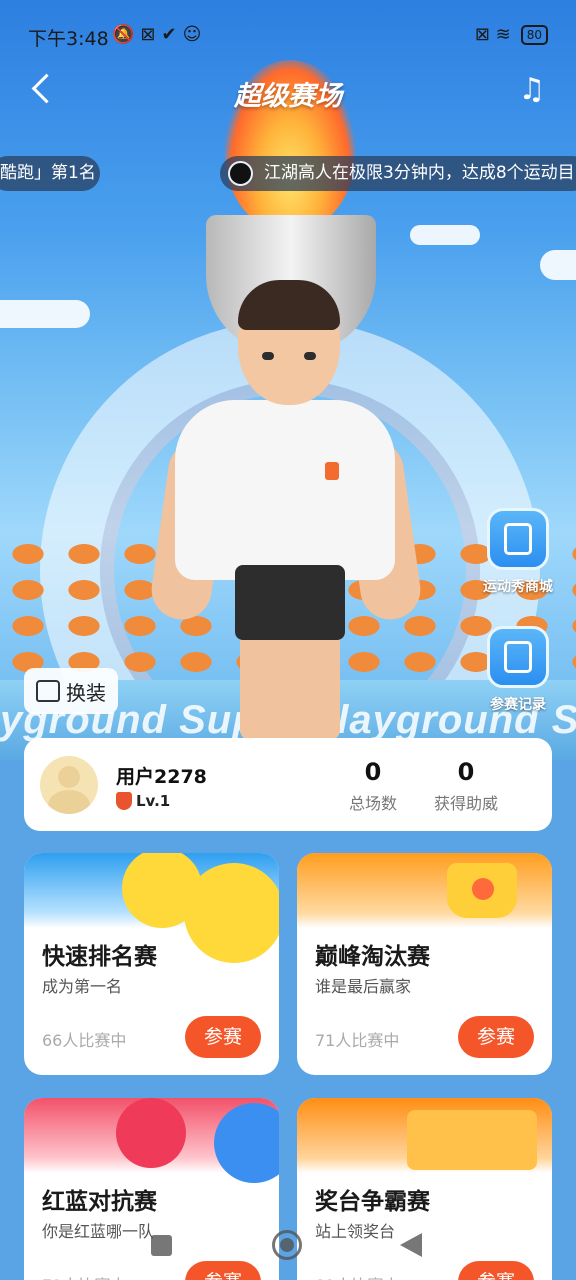 The width and height of the screenshot is (576, 1280). I want to click on ticker-left: 酷跑」第1名, so click(50, 173).